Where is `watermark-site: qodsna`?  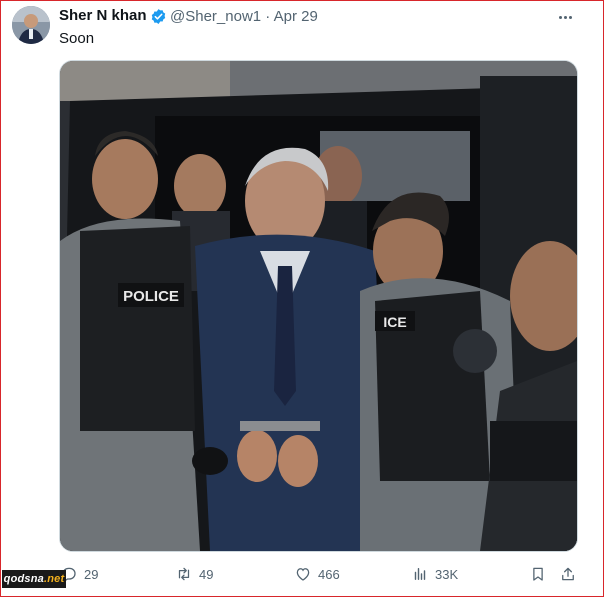 watermark-site: qodsna is located at coordinates (23, 579).